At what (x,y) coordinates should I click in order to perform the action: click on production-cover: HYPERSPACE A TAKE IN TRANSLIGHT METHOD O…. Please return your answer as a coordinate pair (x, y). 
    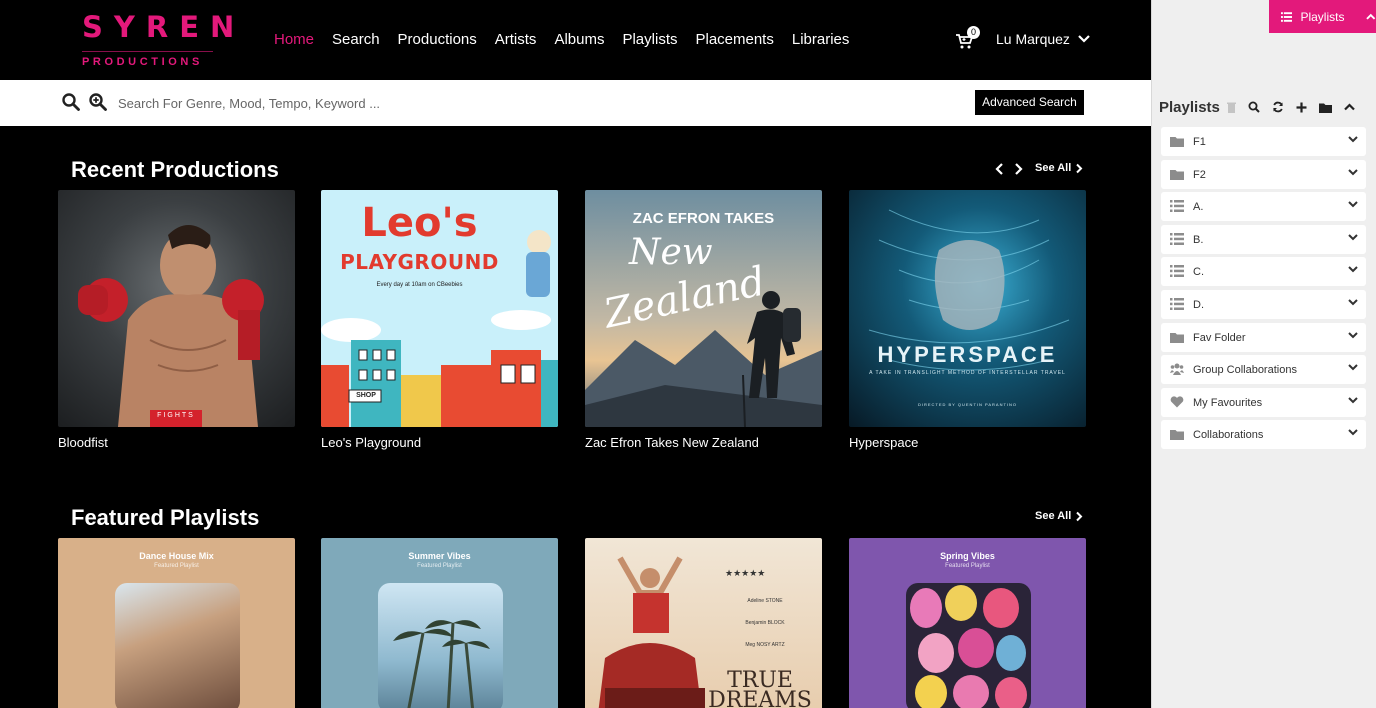
    Looking at the image, I should click on (967, 308).